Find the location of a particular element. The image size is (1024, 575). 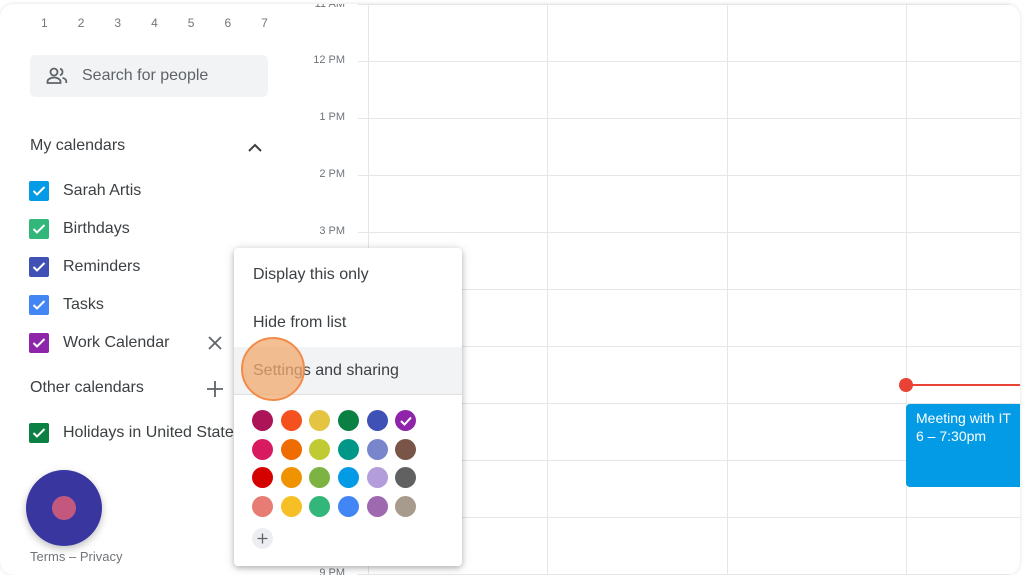

mini-calendar-days: 1 2 3 4 5 6 7 is located at coordinates (154, 23).